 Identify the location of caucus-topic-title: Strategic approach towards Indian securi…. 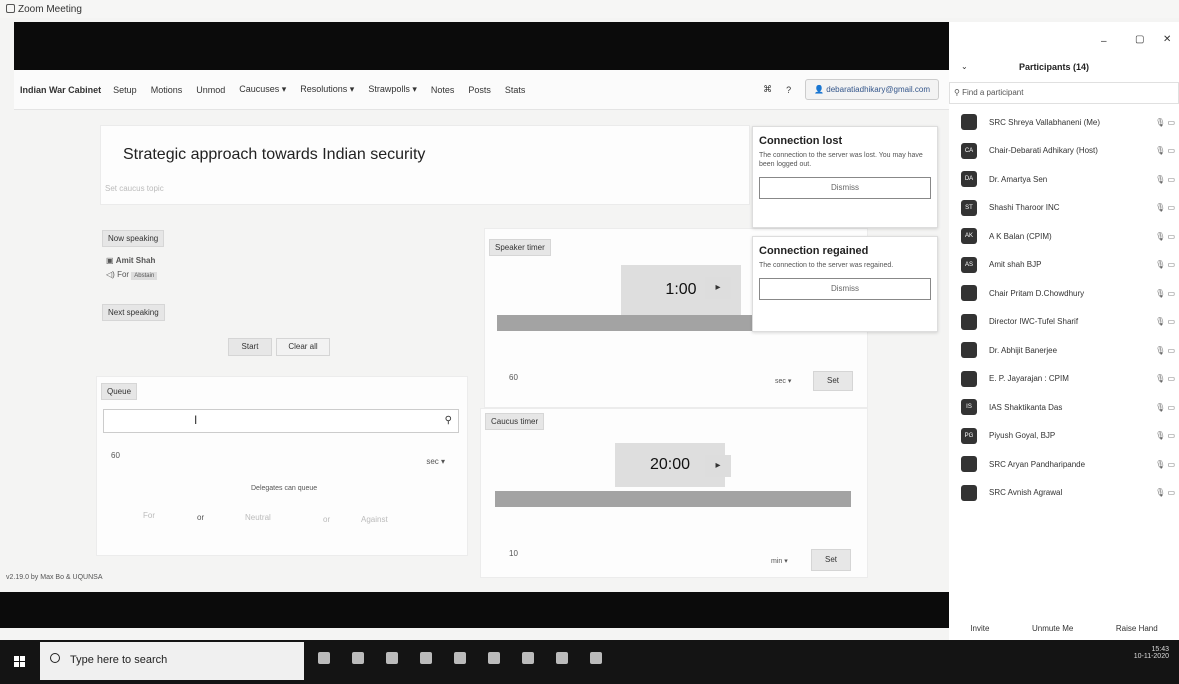
(274, 155).